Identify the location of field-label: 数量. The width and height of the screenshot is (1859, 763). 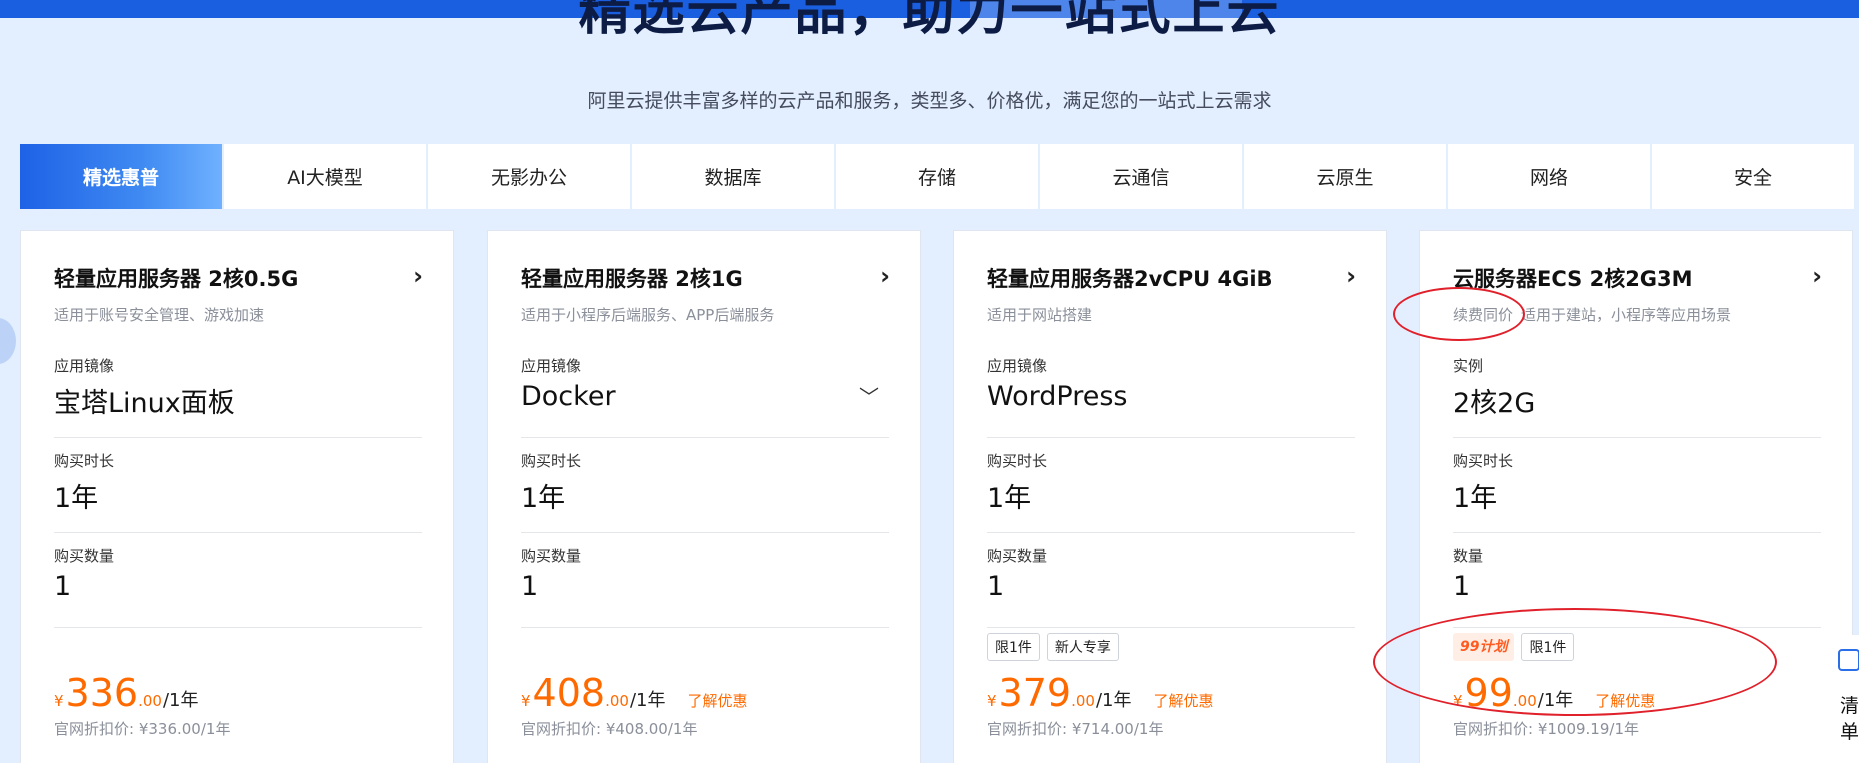
(1468, 556).